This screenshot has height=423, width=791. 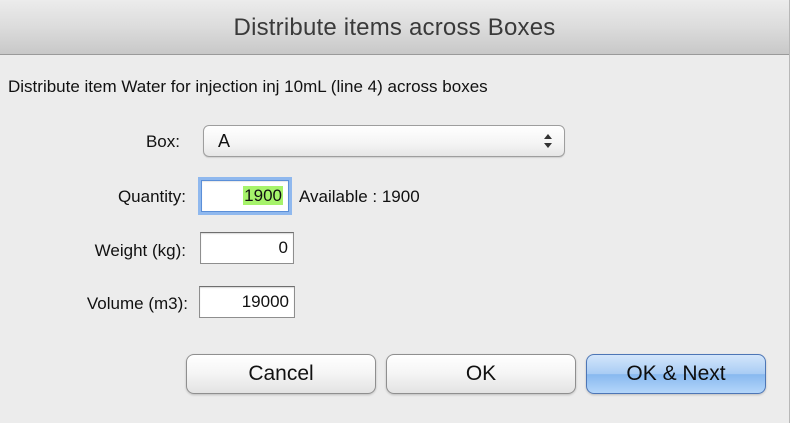 What do you see at coordinates (162, 141) in the screenshot?
I see `box-label: Box:` at bounding box center [162, 141].